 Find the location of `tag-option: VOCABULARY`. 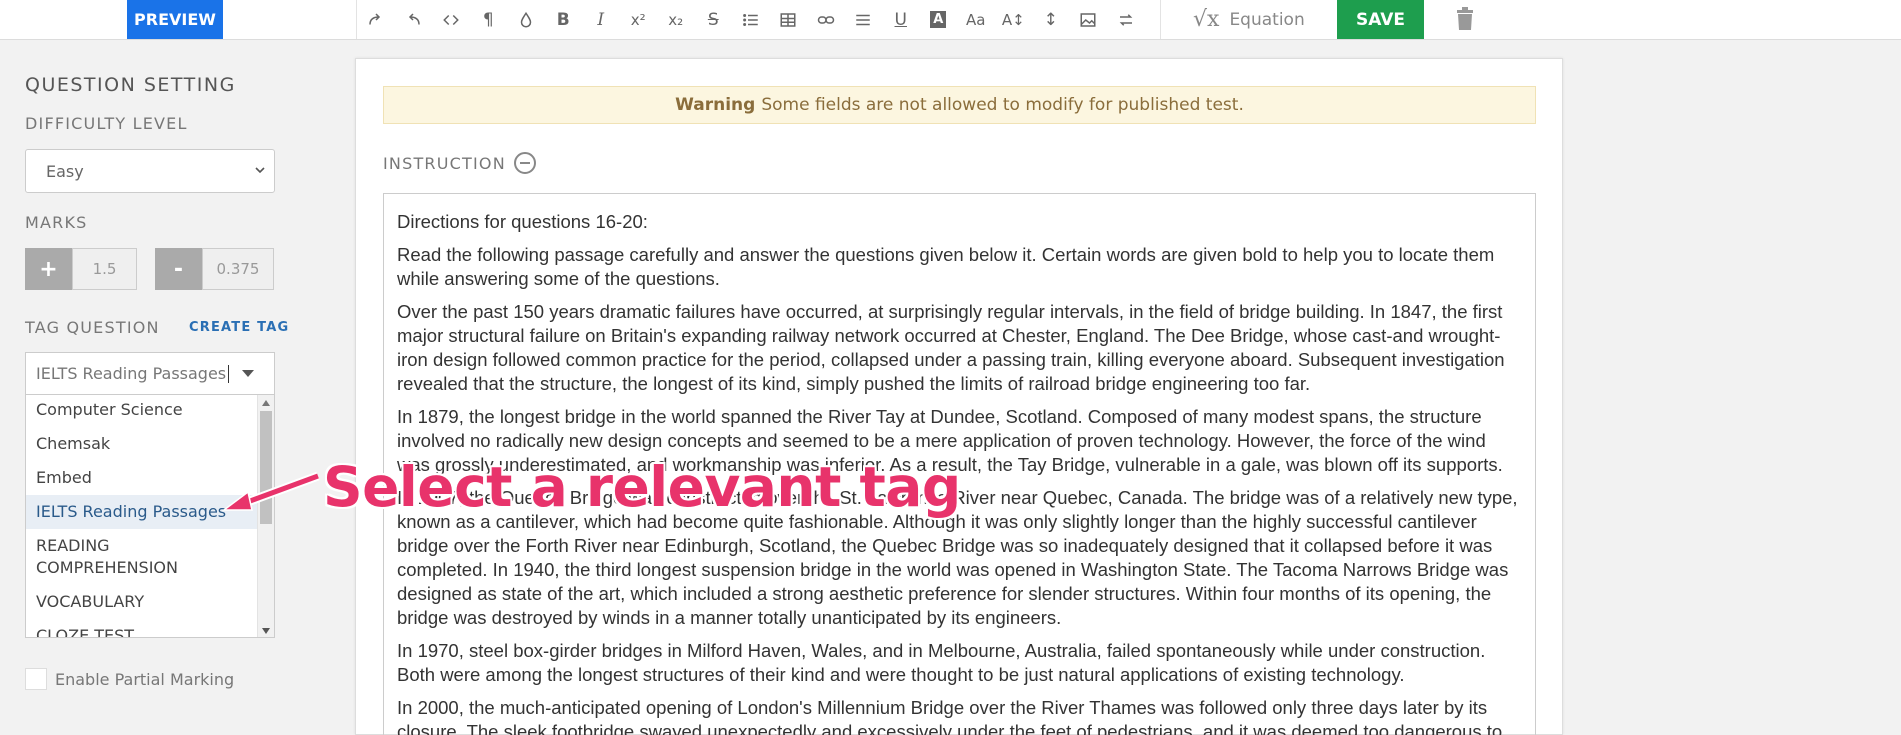

tag-option: VOCABULARY is located at coordinates (150, 602).